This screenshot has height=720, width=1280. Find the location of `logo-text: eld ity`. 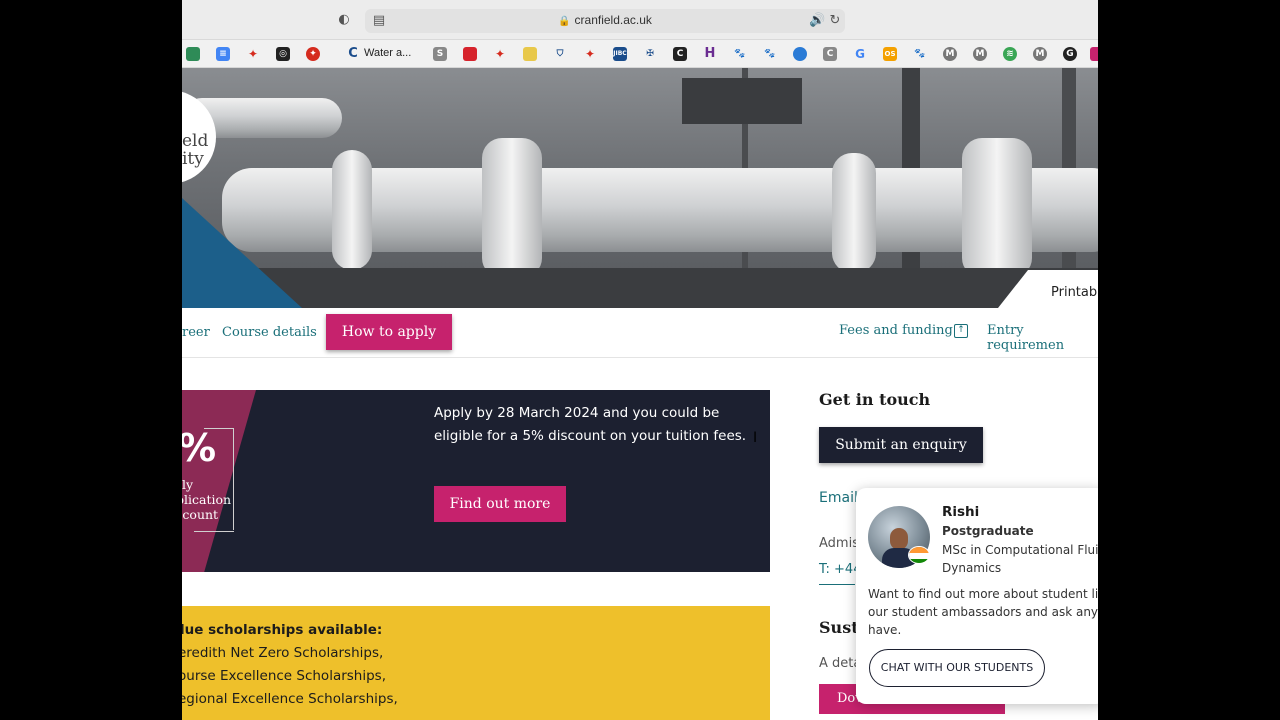

logo-text: eld ity is located at coordinates (195, 150).